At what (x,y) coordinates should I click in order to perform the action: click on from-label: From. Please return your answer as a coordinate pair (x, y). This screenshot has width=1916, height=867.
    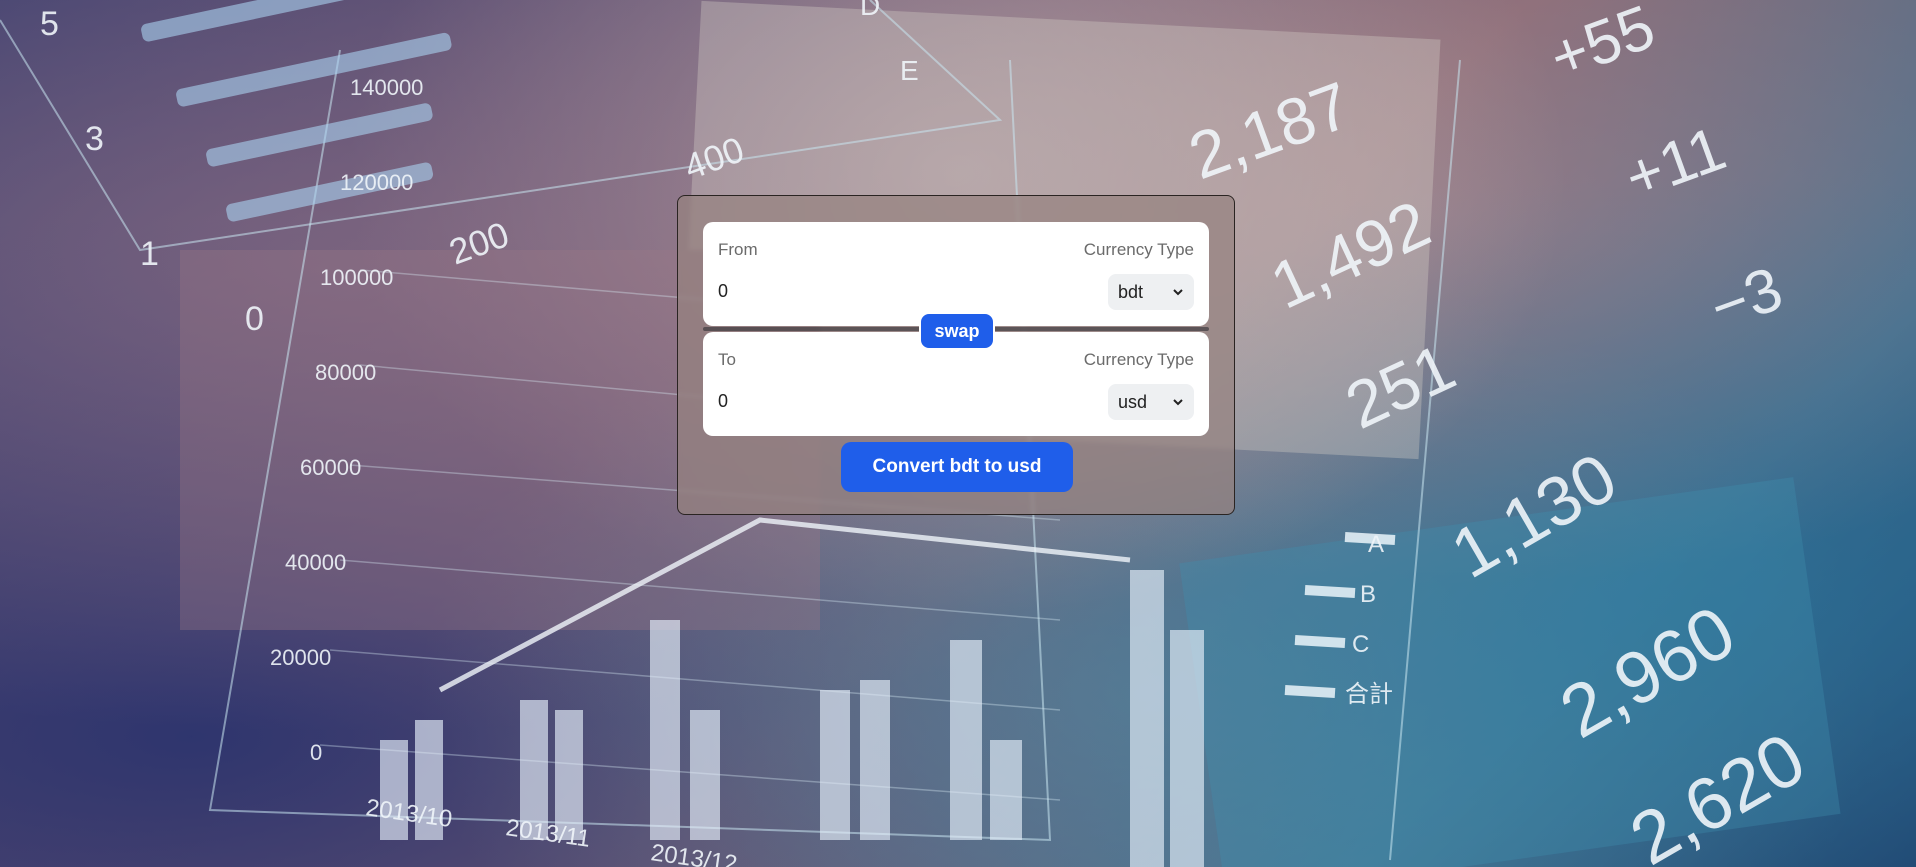
    Looking at the image, I should click on (738, 249).